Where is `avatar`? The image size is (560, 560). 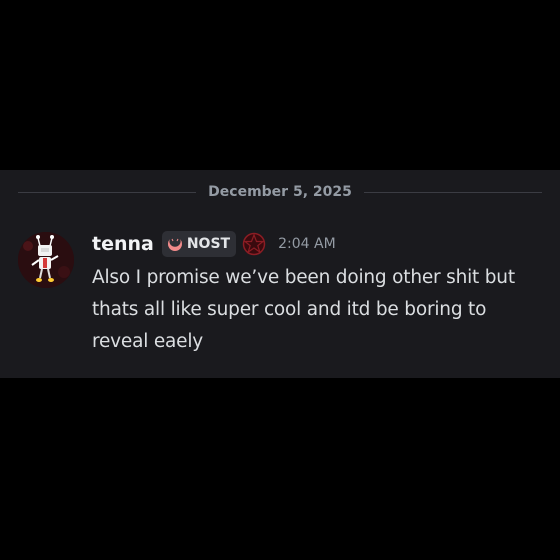
avatar is located at coordinates (46, 260).